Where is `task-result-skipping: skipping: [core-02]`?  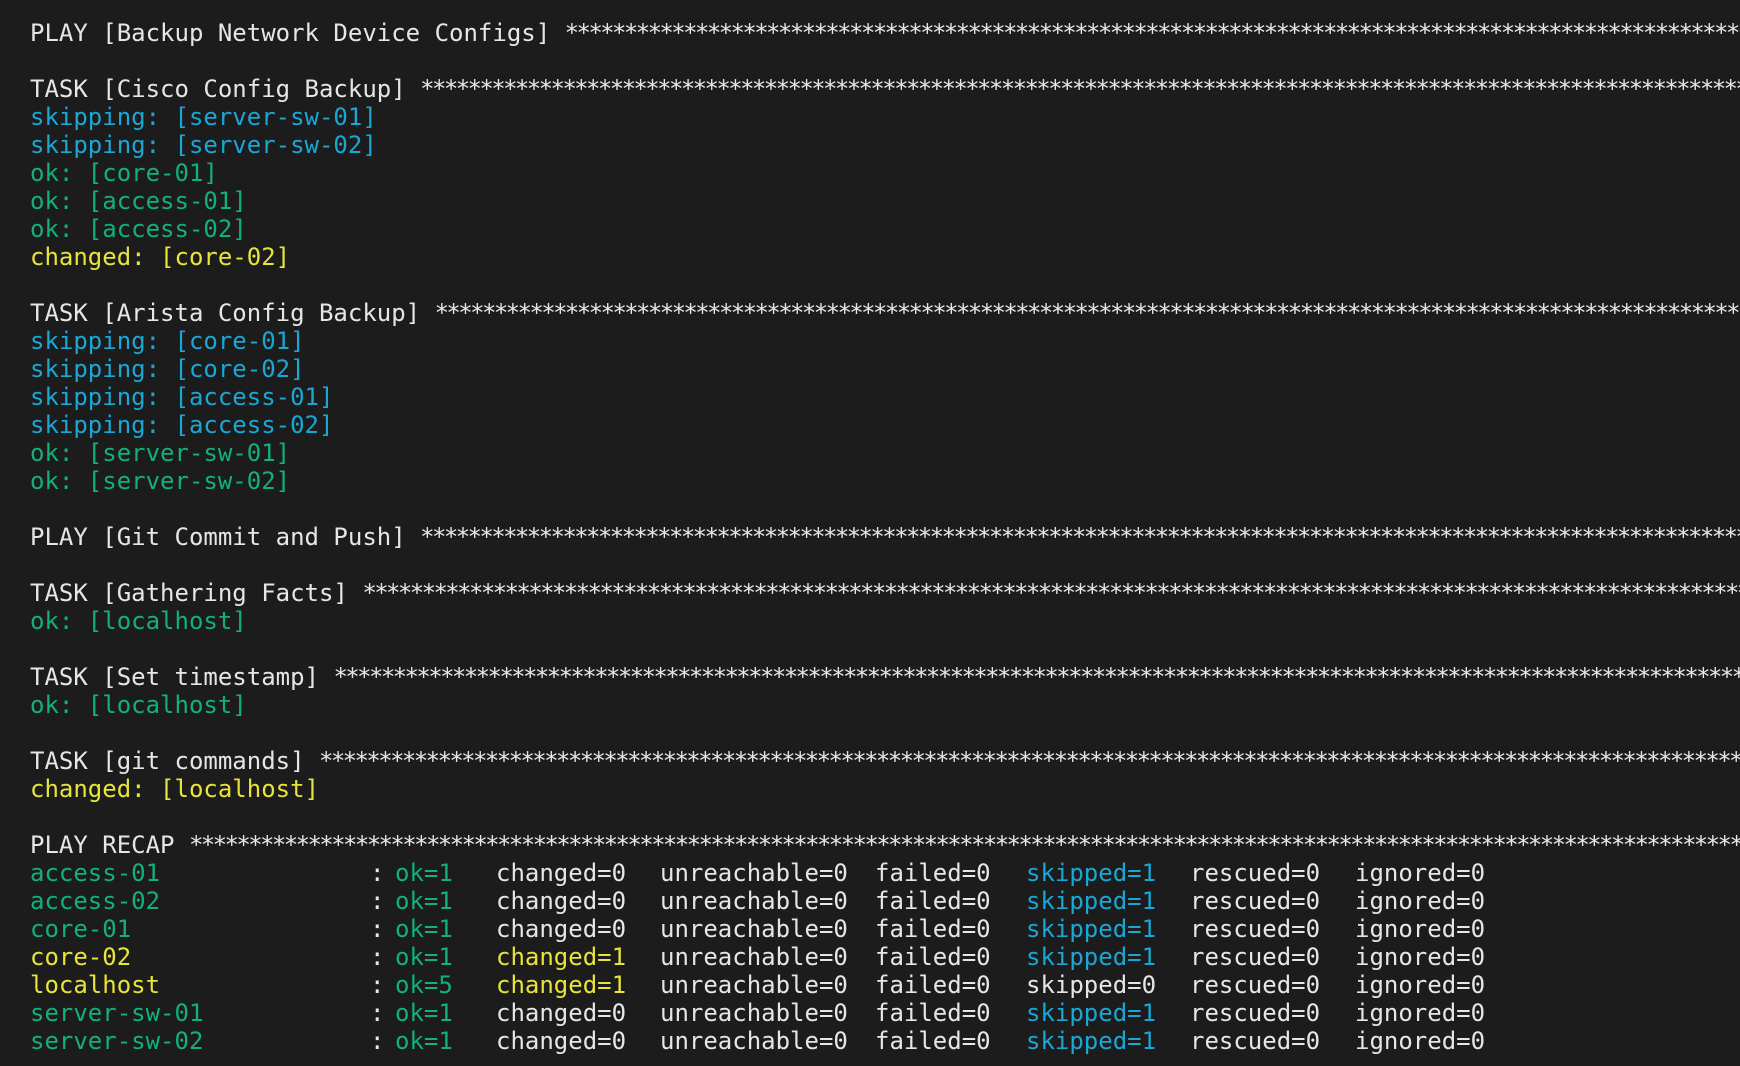 task-result-skipping: skipping: [core-02] is located at coordinates (885, 369).